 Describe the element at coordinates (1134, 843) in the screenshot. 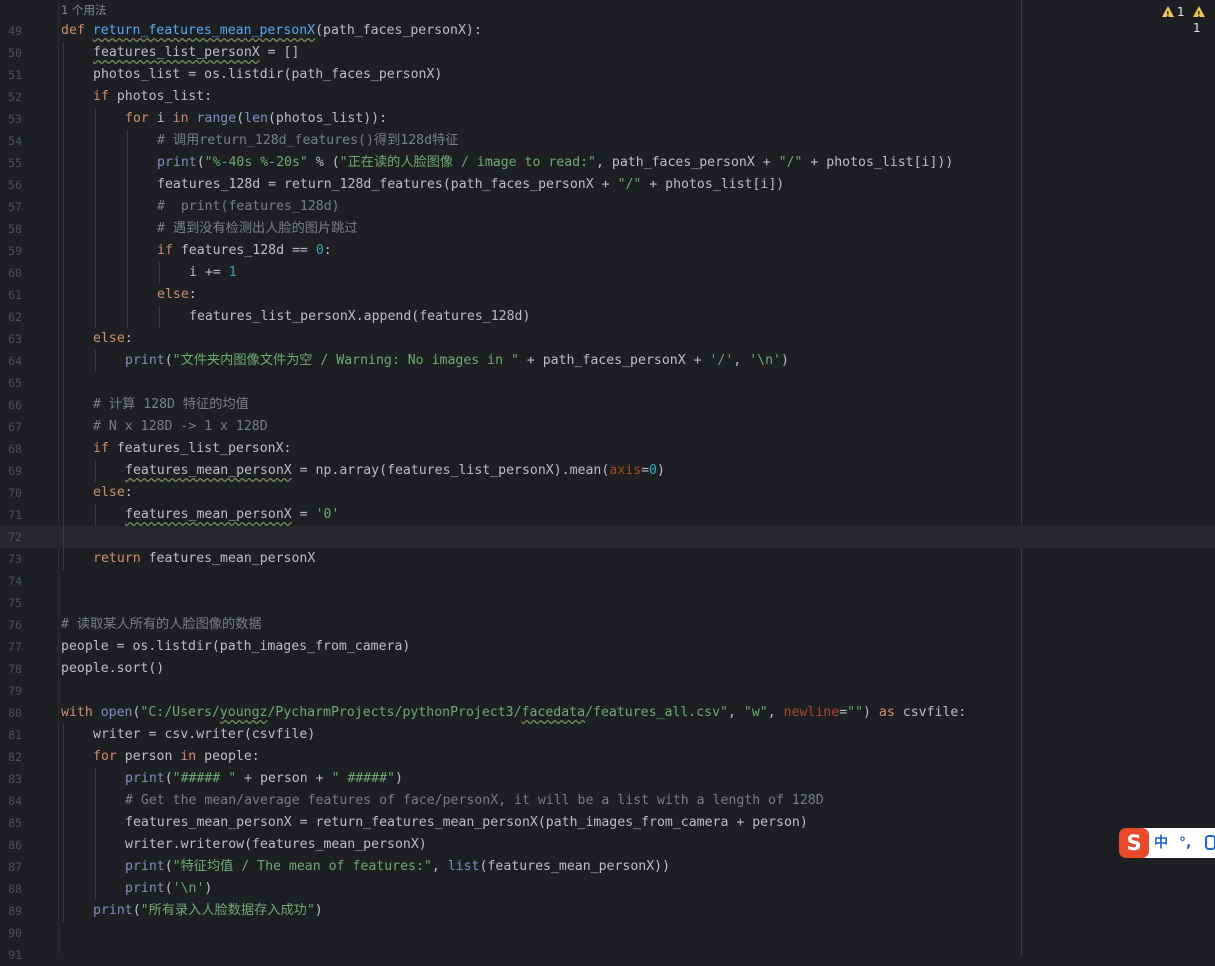

I see `ime-logo: S` at that location.